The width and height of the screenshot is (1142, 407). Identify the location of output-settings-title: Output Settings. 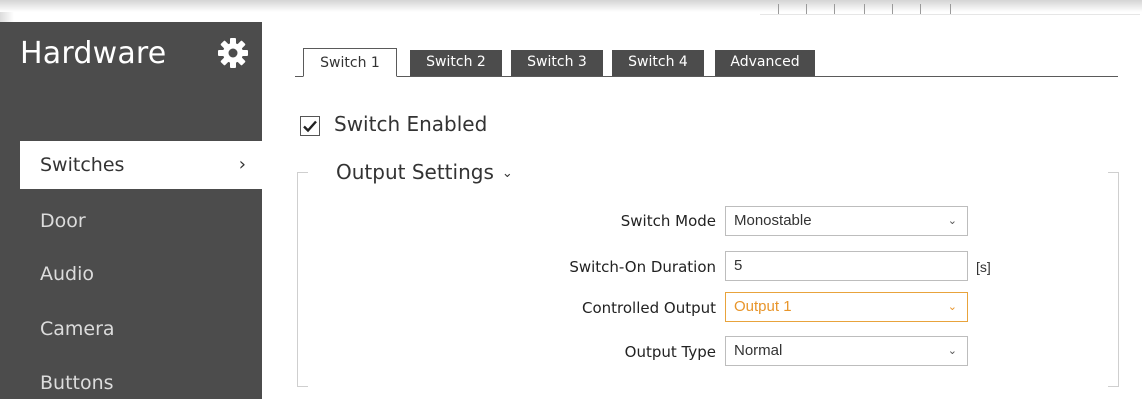
(415, 172).